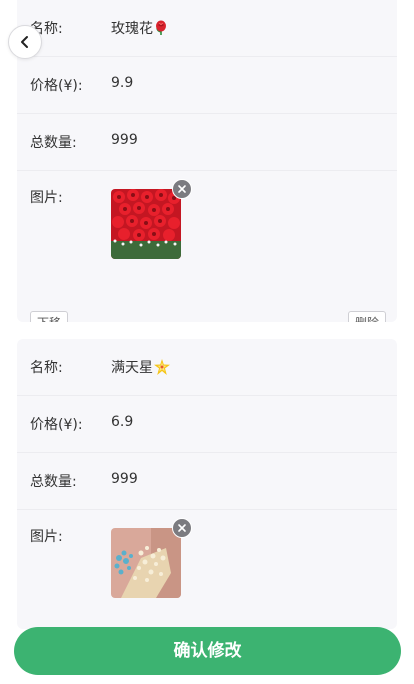 The height and width of the screenshot is (684, 414). Describe the element at coordinates (122, 83) in the screenshot. I see `price-value: 9.9` at that location.